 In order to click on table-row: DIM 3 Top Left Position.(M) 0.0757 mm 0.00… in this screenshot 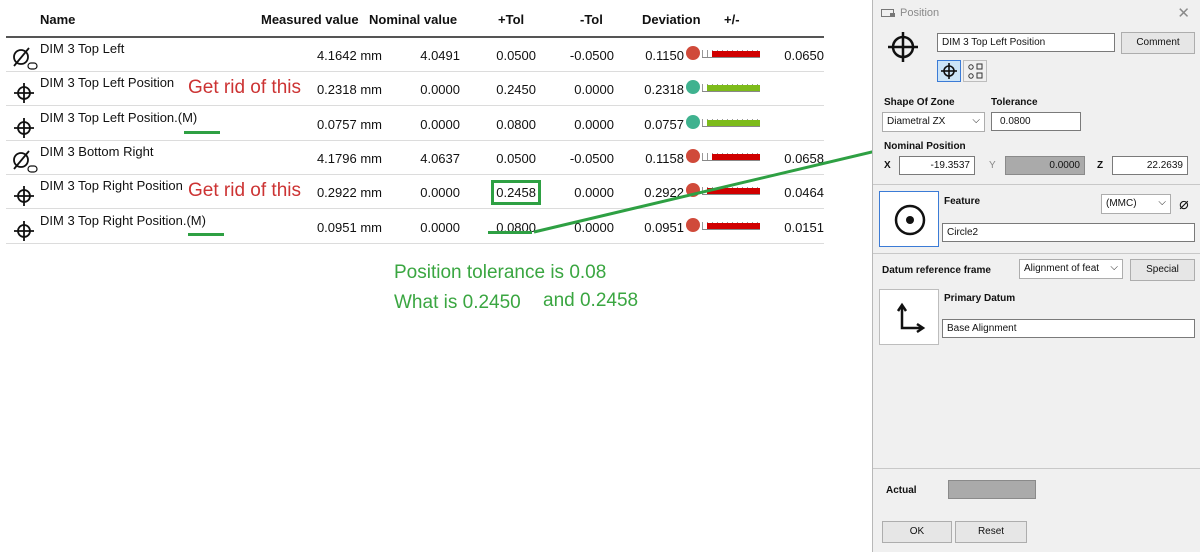, I will do `click(415, 124)`.